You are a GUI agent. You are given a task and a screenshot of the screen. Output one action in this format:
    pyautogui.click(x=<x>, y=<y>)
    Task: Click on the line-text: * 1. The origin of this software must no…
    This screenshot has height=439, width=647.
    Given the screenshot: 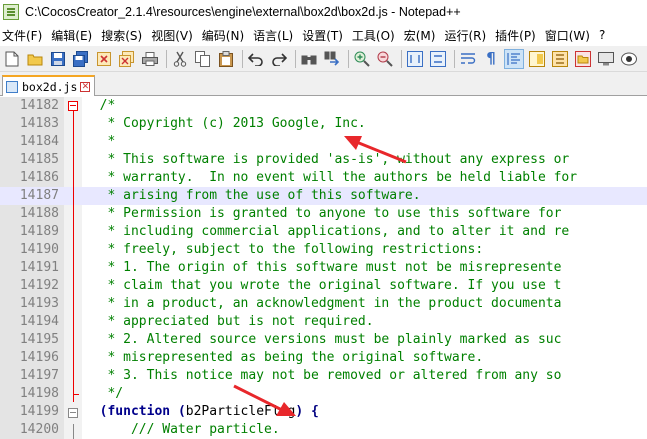 What is the action you would take?
    pyautogui.click(x=323, y=267)
    